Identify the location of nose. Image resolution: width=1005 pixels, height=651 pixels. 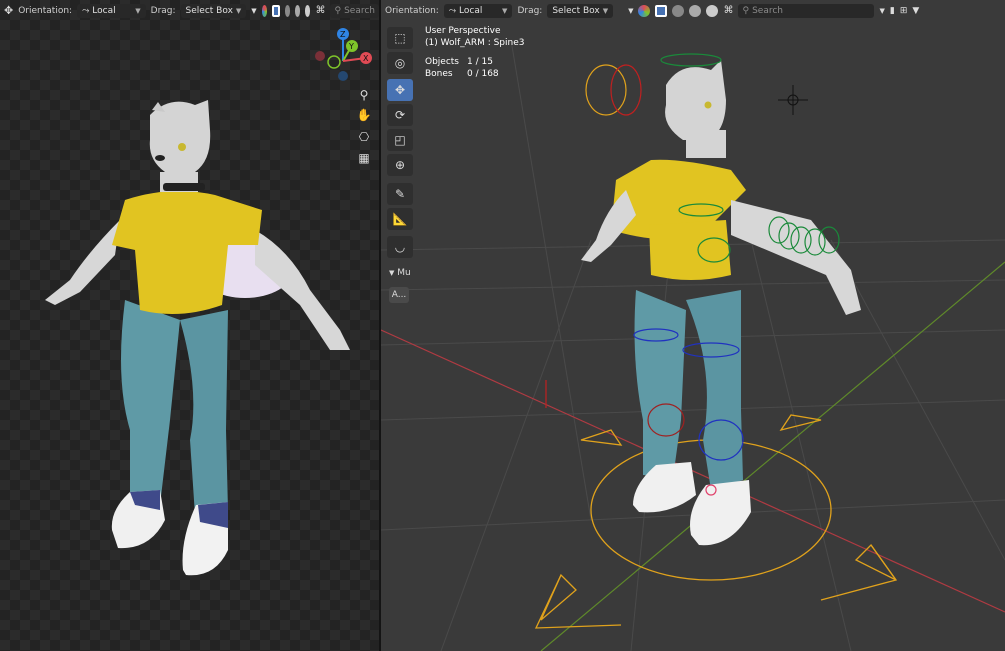
(160, 158).